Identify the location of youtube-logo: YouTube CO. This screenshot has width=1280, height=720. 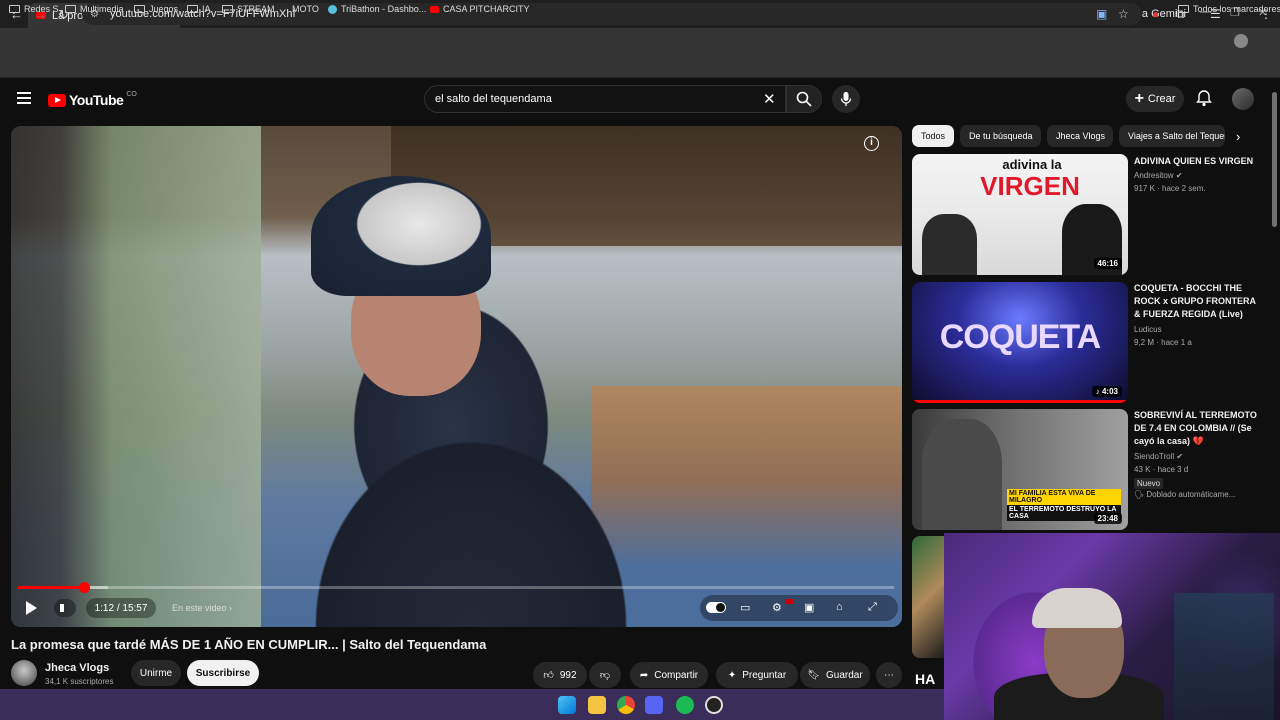
(92, 99).